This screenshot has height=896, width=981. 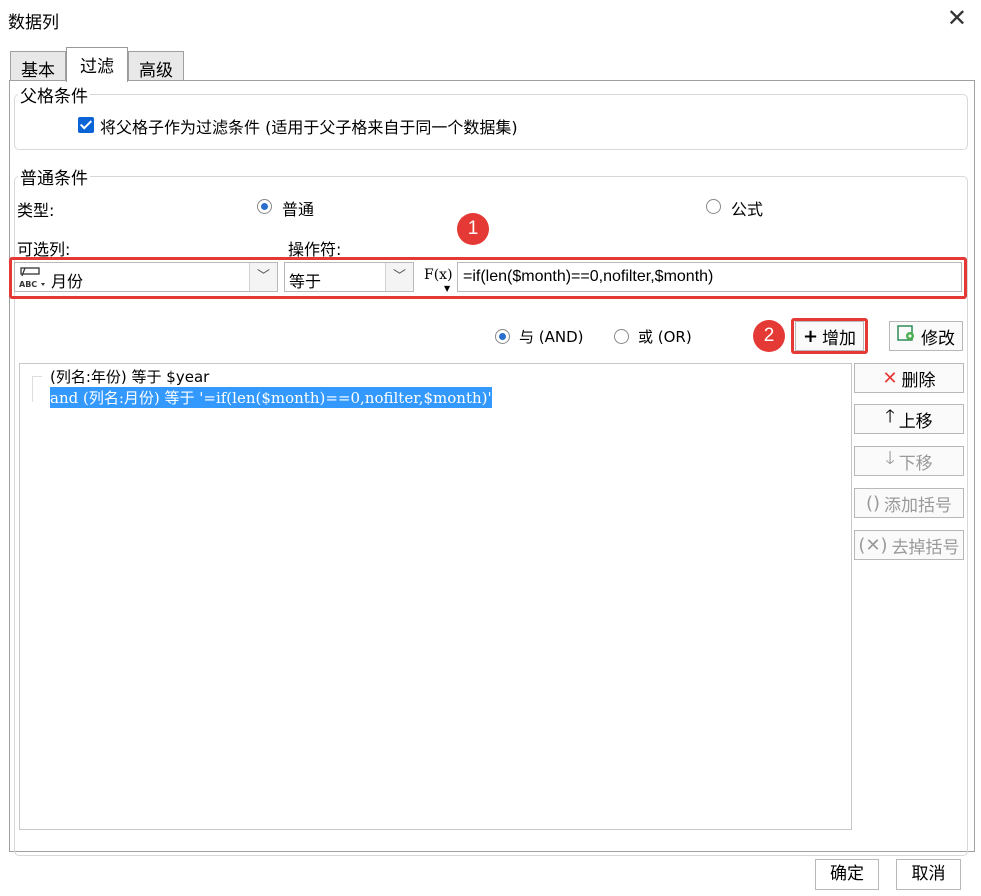 I want to click on close-icon: ✕, so click(x=957, y=18).